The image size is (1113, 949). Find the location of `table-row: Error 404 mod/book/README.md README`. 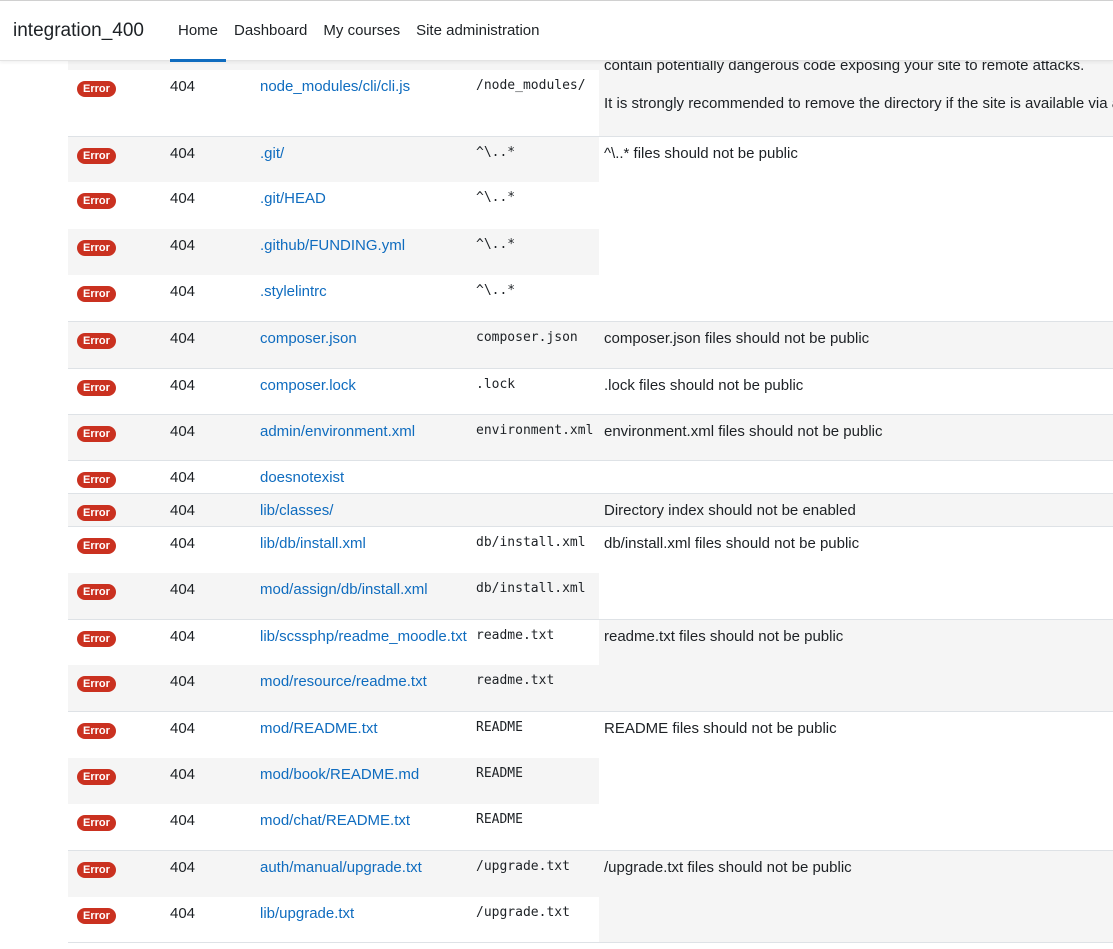

table-row: Error 404 mod/book/README.md README is located at coordinates (333, 781).